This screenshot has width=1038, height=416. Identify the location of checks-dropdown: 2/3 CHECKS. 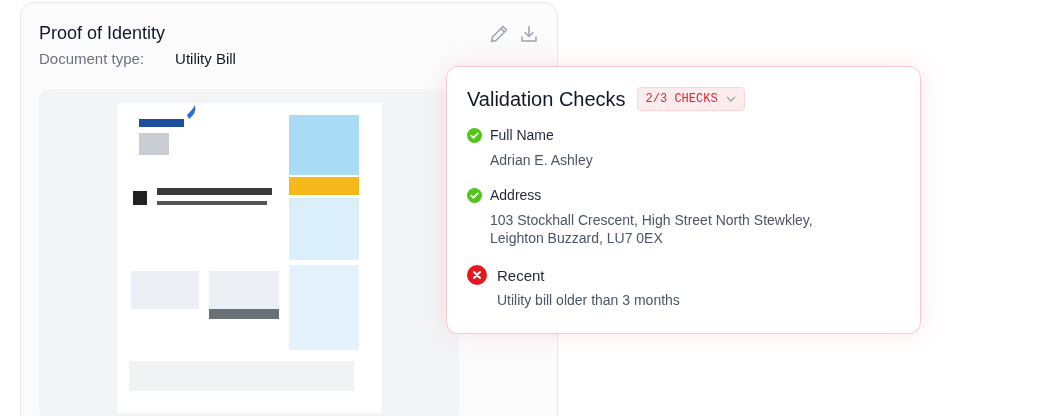
(690, 99).